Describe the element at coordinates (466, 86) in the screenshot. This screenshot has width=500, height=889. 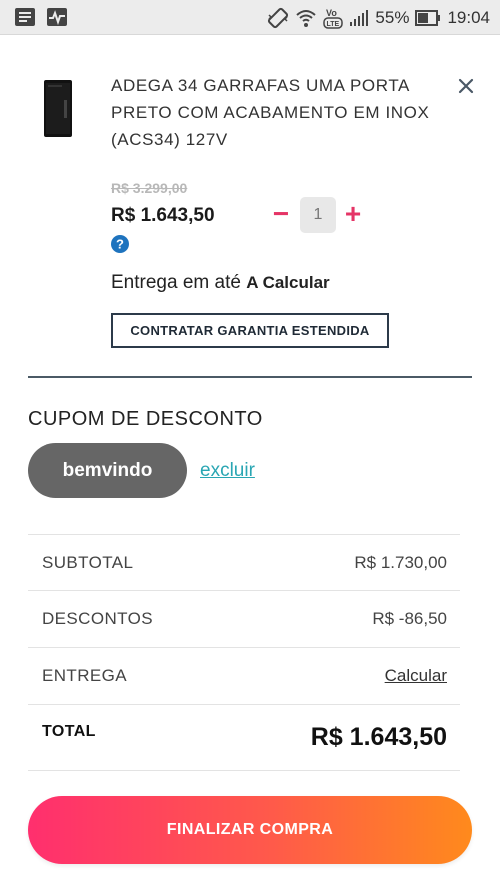
I see `close-icon` at that location.